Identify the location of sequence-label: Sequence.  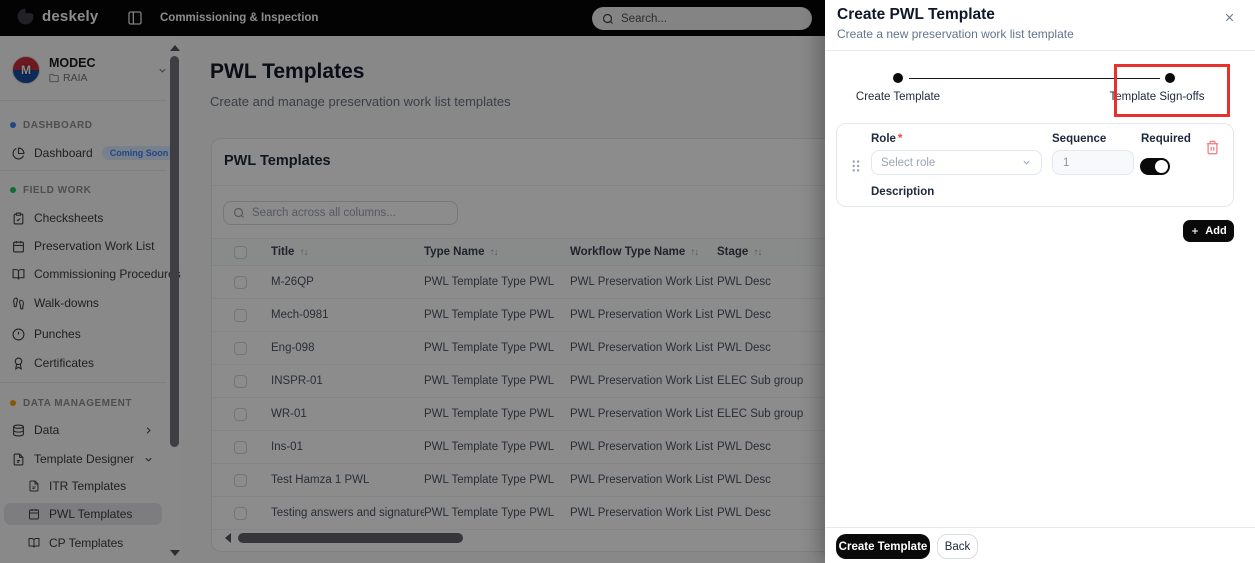
(1079, 139).